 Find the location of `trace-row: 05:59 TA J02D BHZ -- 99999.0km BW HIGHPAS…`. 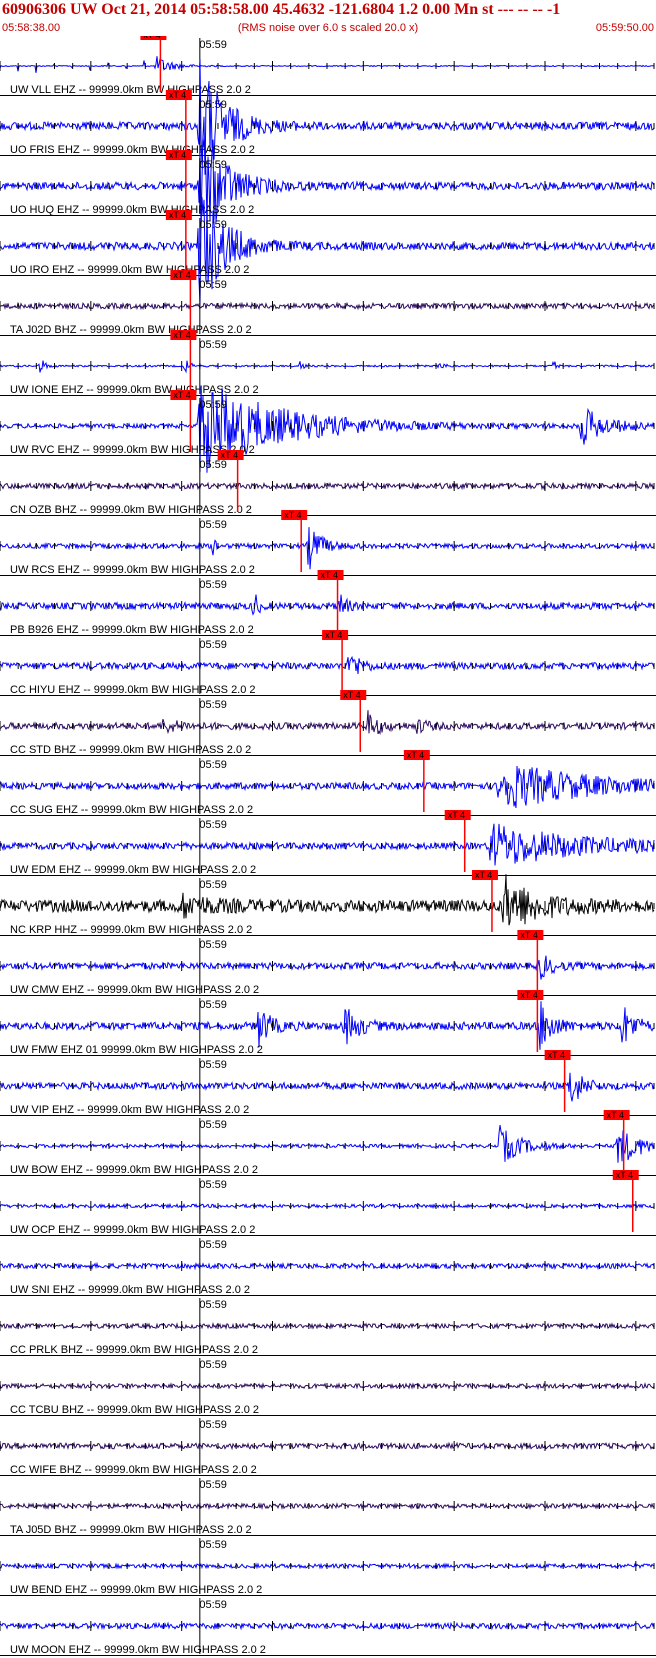

trace-row: 05:59 TA J02D BHZ -- 99999.0km BW HIGHPAS… is located at coordinates (328, 303).